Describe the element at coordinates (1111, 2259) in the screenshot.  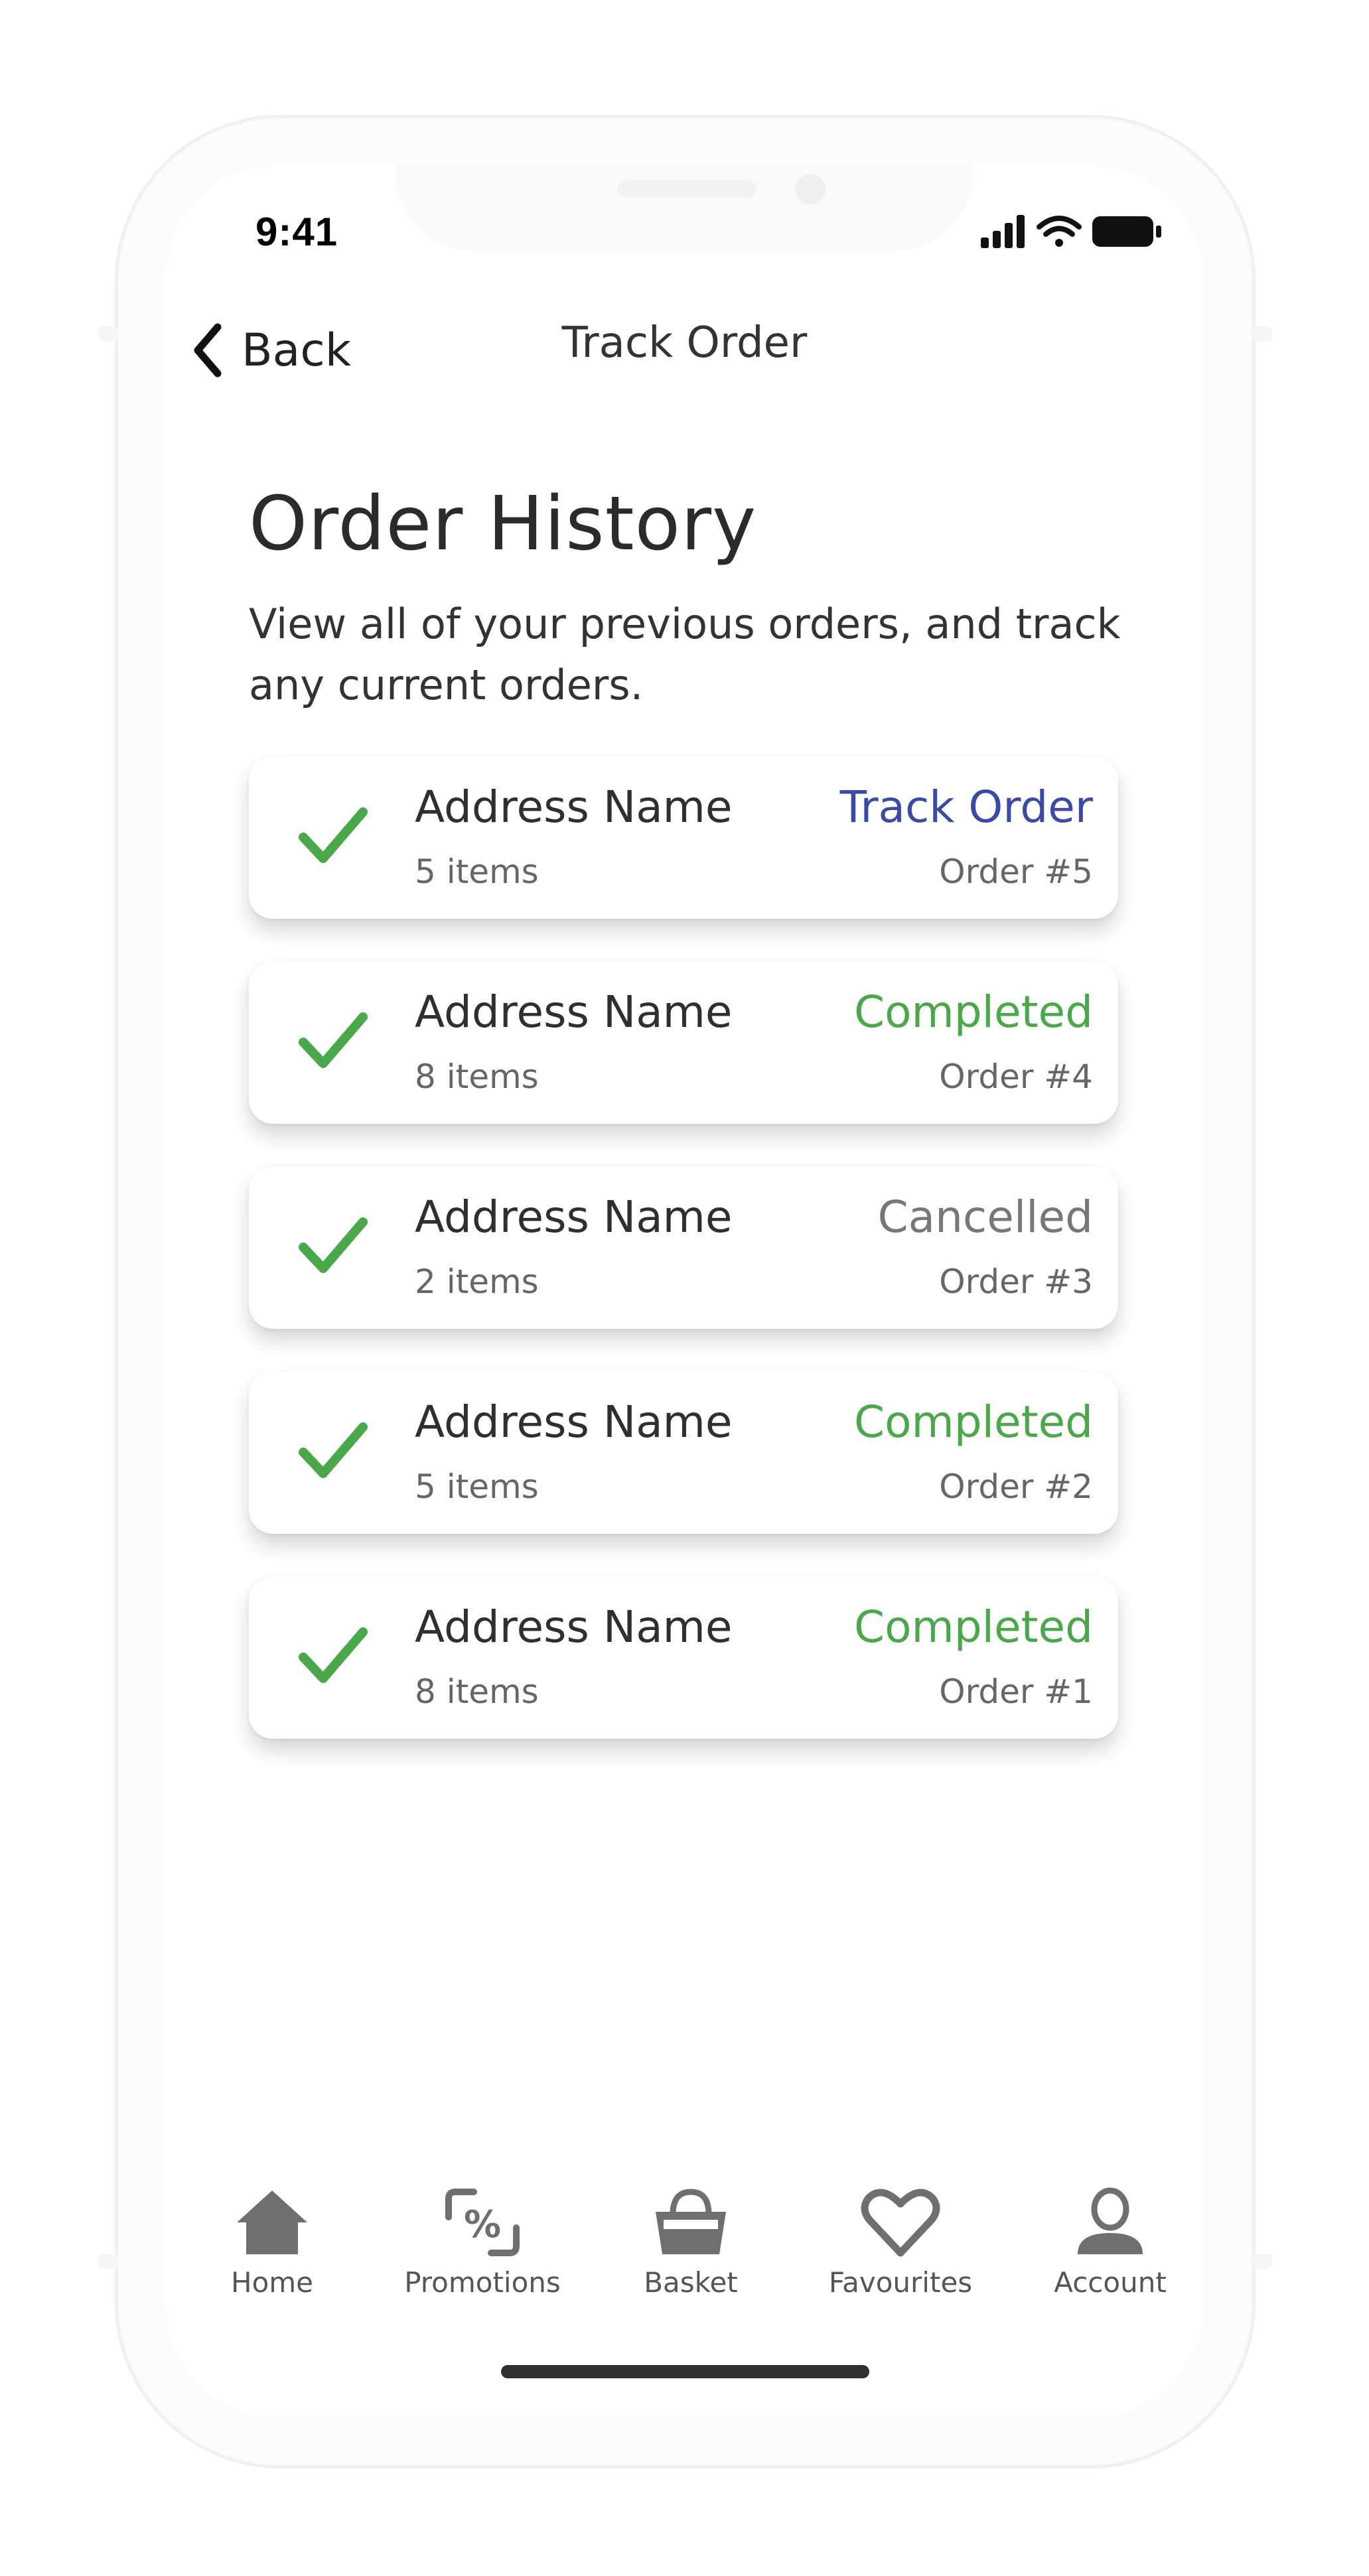
I see `tab-account: Account` at that location.